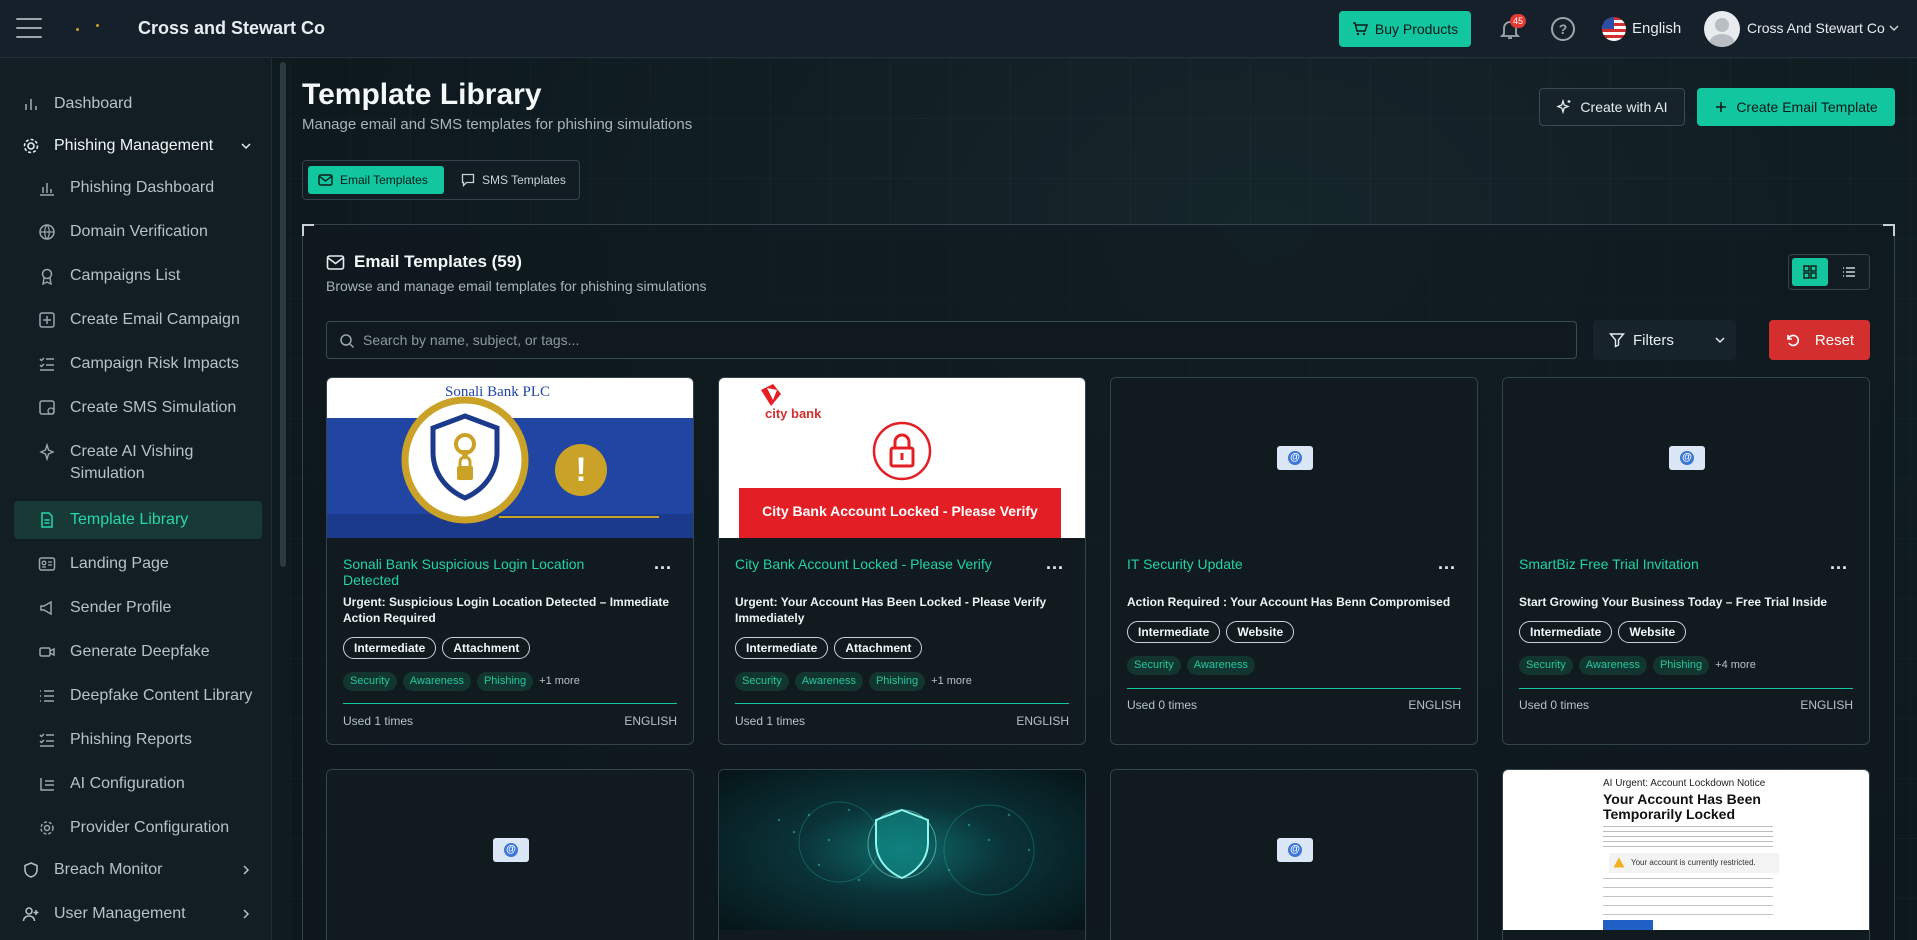 This screenshot has height=940, width=1917. I want to click on buy-products-button: Buy Products, so click(1405, 29).